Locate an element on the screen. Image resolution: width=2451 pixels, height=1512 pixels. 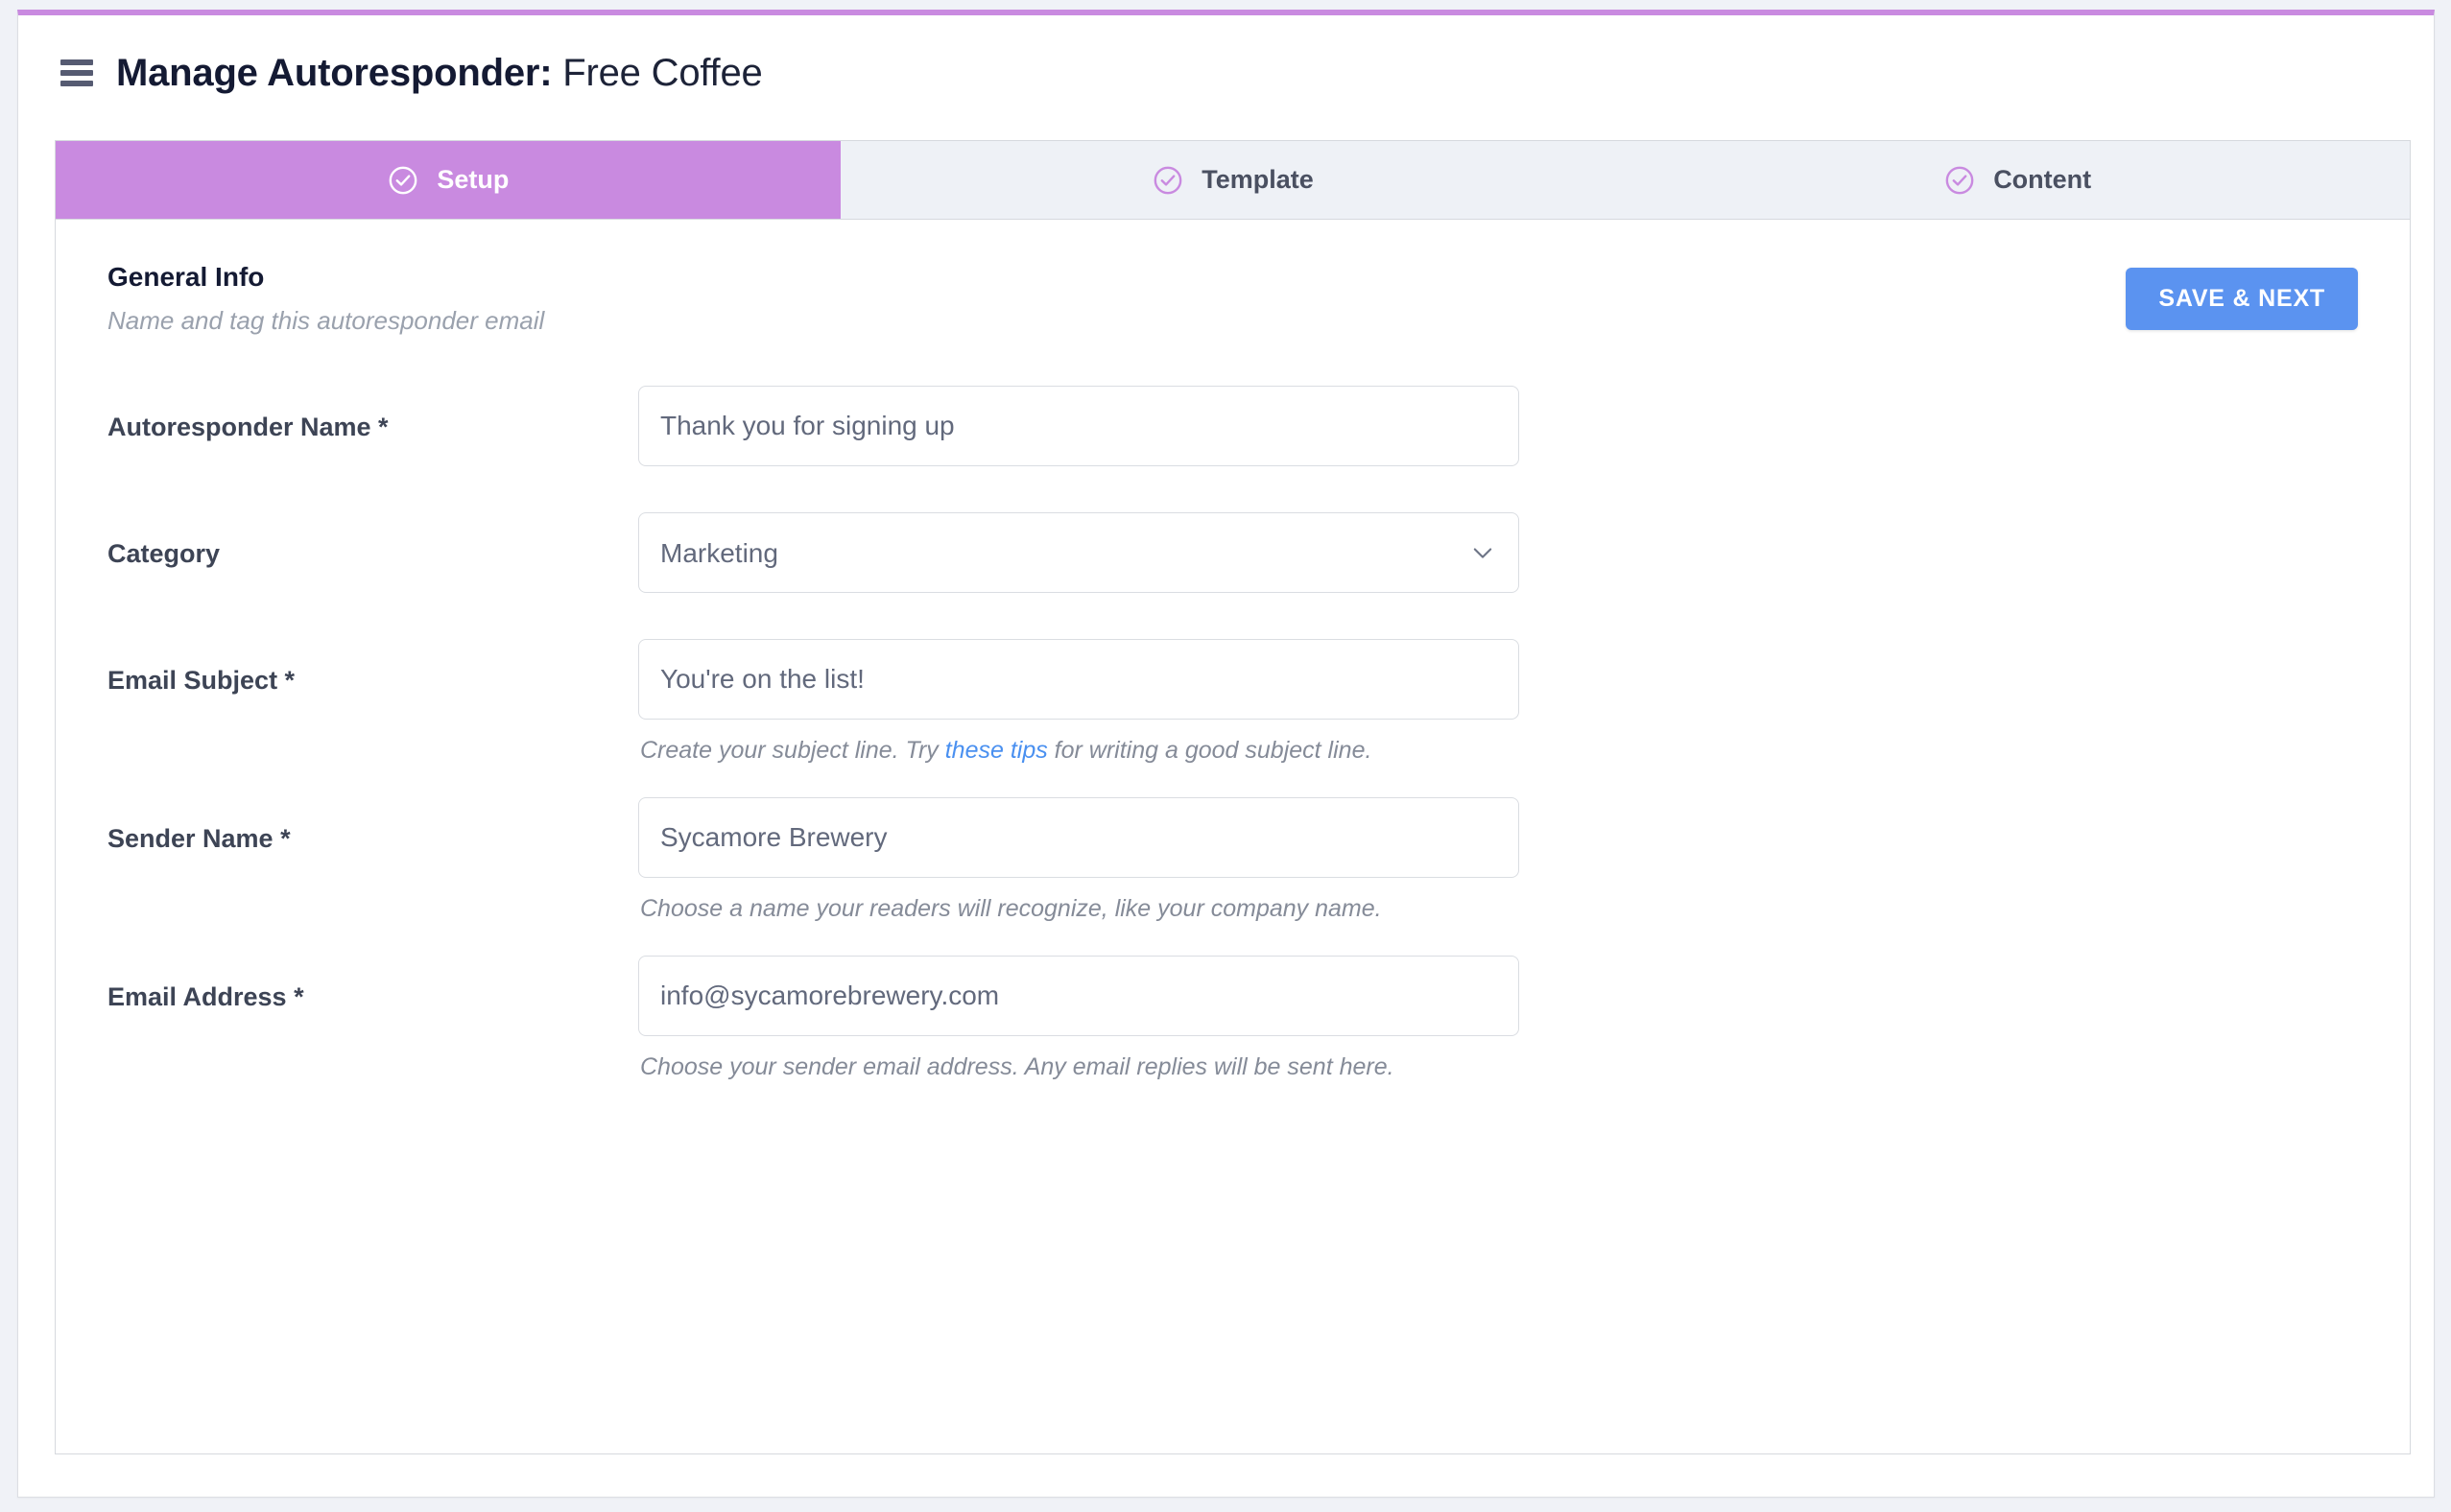
tab-content-label: Content is located at coordinates (2042, 179).